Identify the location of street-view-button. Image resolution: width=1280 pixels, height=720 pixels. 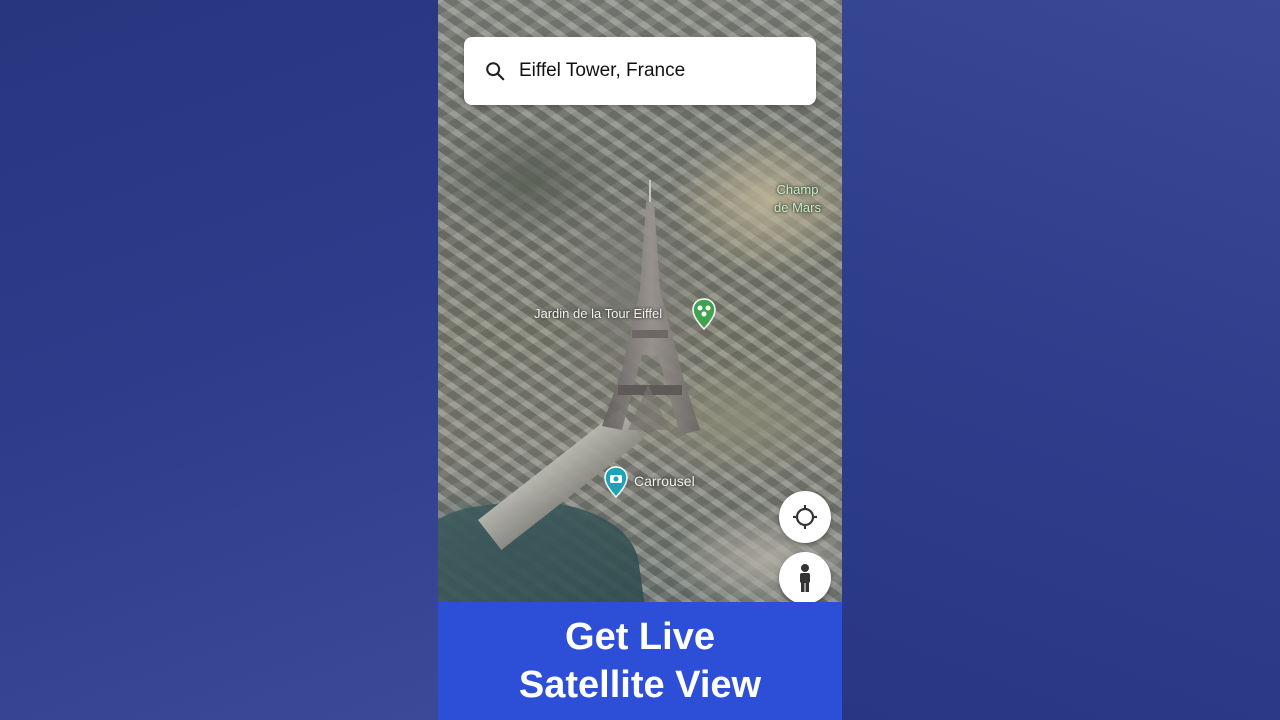
(805, 577).